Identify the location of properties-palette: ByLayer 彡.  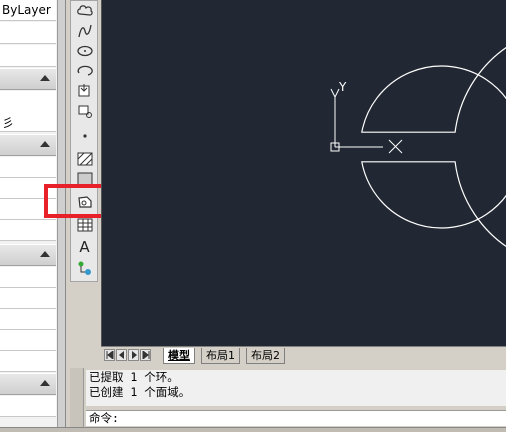
(29, 216).